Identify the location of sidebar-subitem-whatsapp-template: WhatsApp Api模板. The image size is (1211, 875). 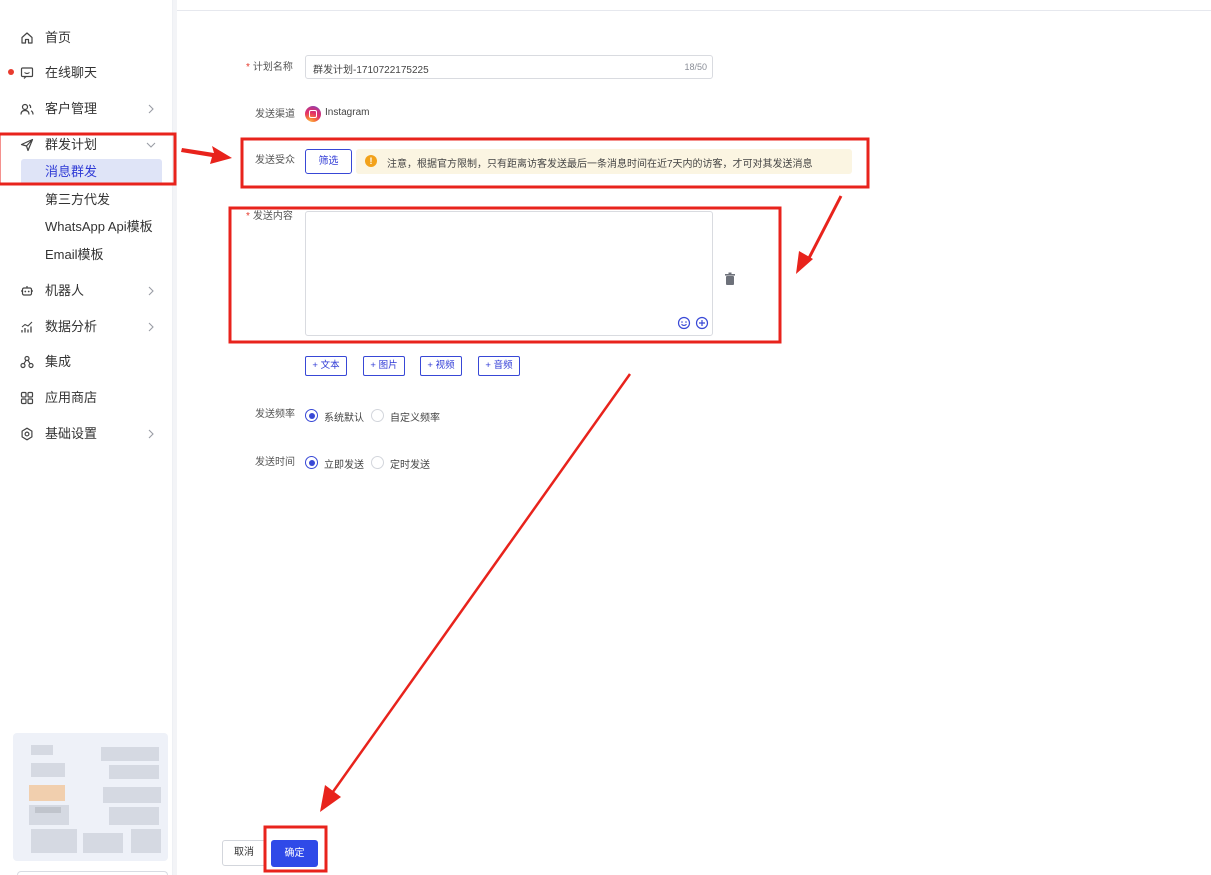
(89, 227).